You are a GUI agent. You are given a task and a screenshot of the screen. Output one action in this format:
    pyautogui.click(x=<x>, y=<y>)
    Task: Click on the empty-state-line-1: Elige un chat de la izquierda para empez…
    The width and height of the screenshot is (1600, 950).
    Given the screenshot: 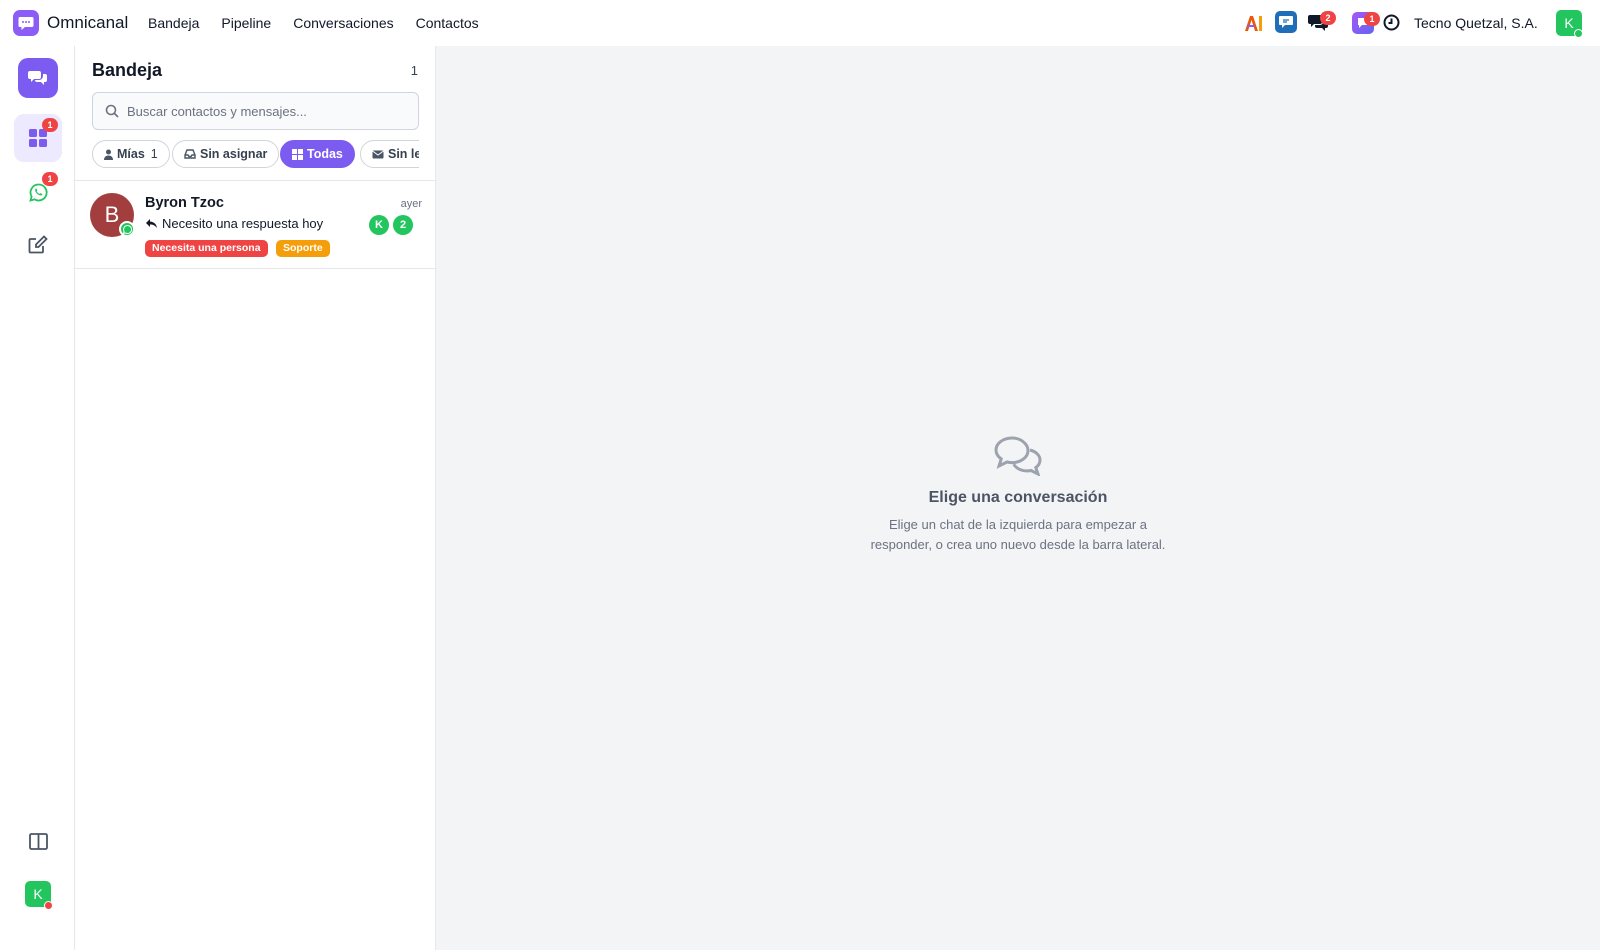 What is the action you would take?
    pyautogui.click(x=1018, y=524)
    